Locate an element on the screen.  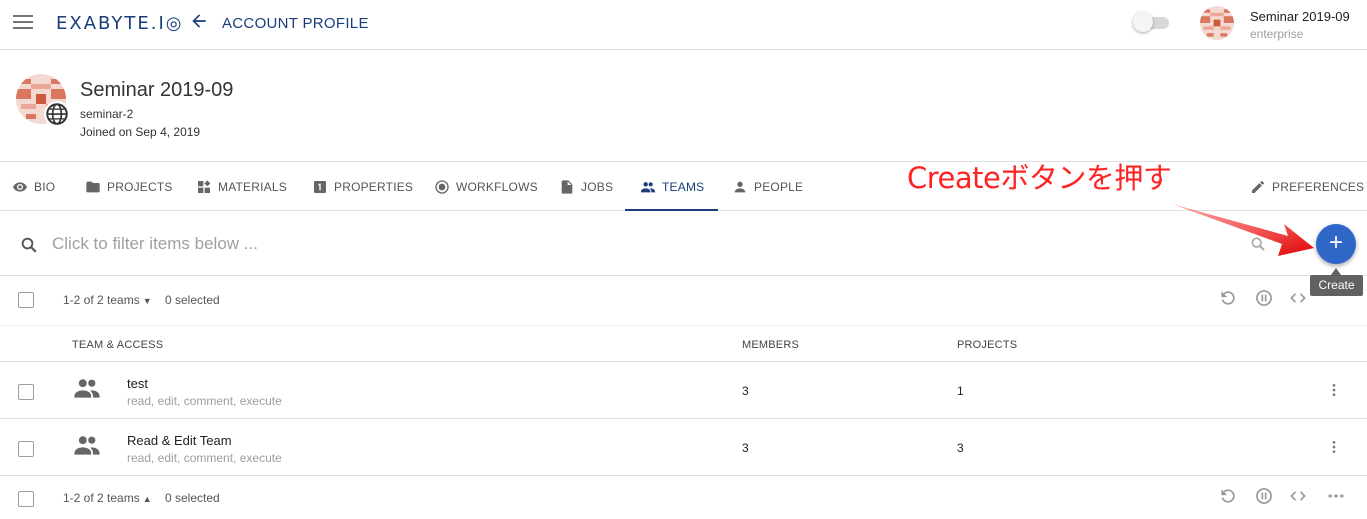
tab-bio: BIO is located at coordinates (33, 186).